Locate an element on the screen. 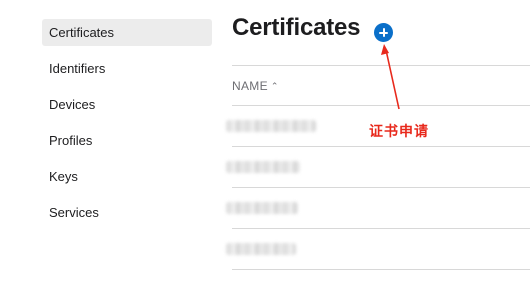 The height and width of the screenshot is (291, 530). chevron-up-icon: ⌃ is located at coordinates (274, 86).